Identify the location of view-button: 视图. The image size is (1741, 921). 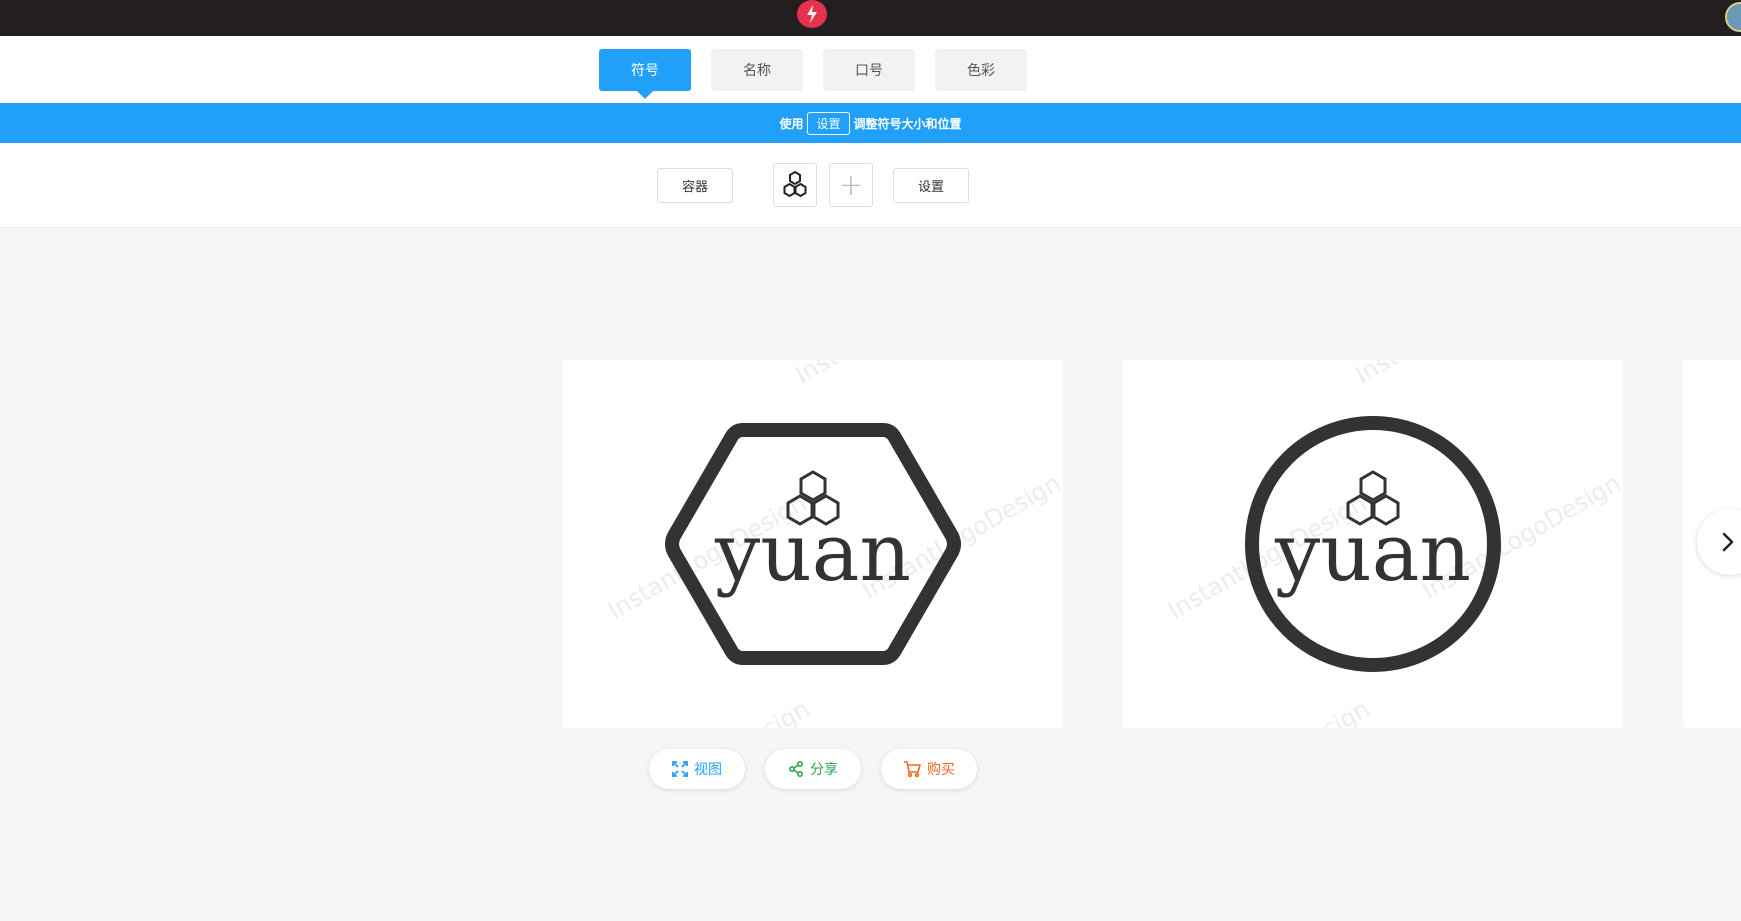
(697, 769).